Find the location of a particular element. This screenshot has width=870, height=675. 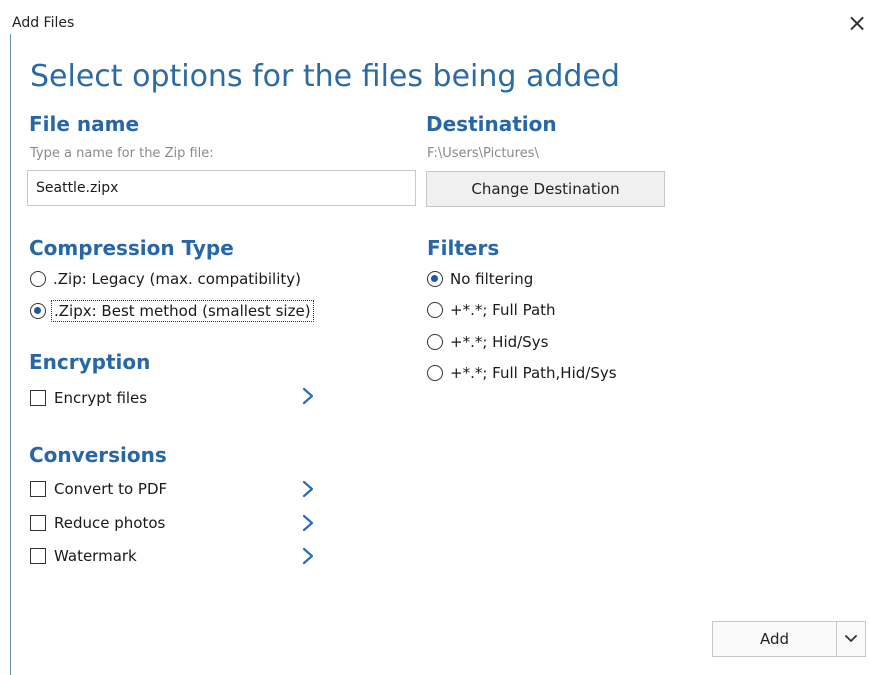

filter-option-full-path-hid-sys: +*.*; Full Path,Hid/Sys is located at coordinates (522, 373).